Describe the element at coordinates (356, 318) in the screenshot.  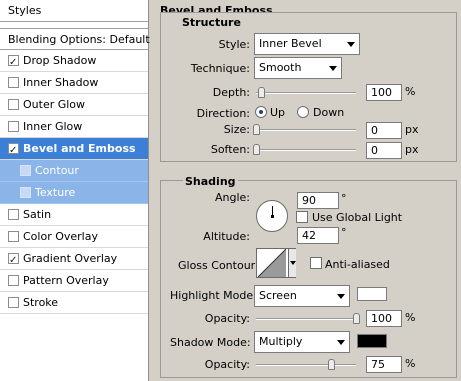
I see `highlight-opacity-slider-thumb` at that location.